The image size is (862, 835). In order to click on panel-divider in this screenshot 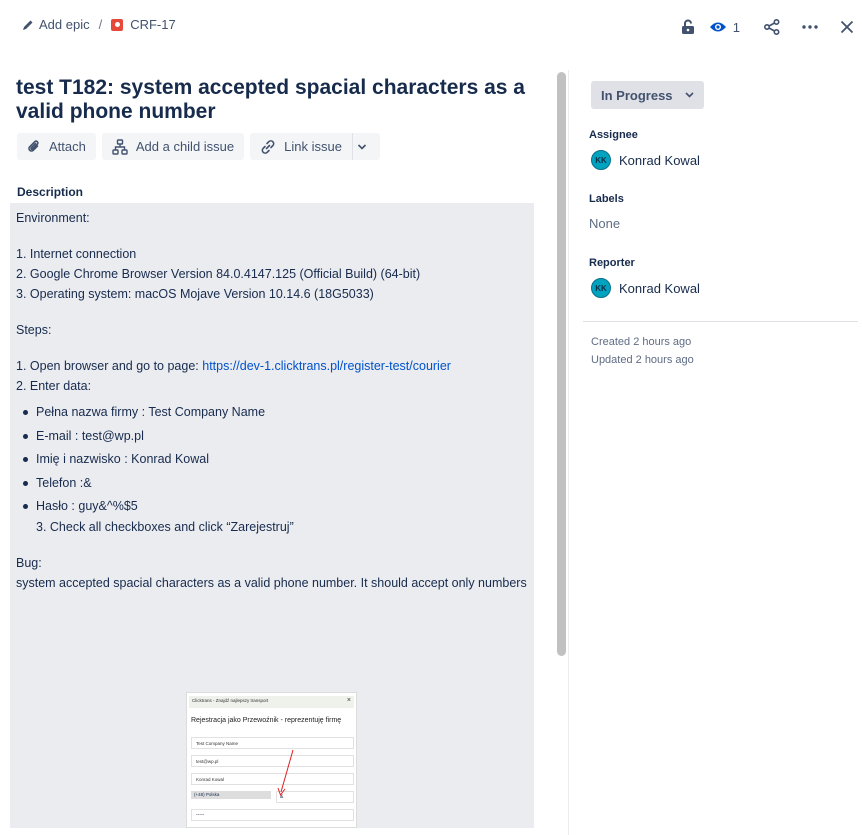, I will do `click(568, 452)`.